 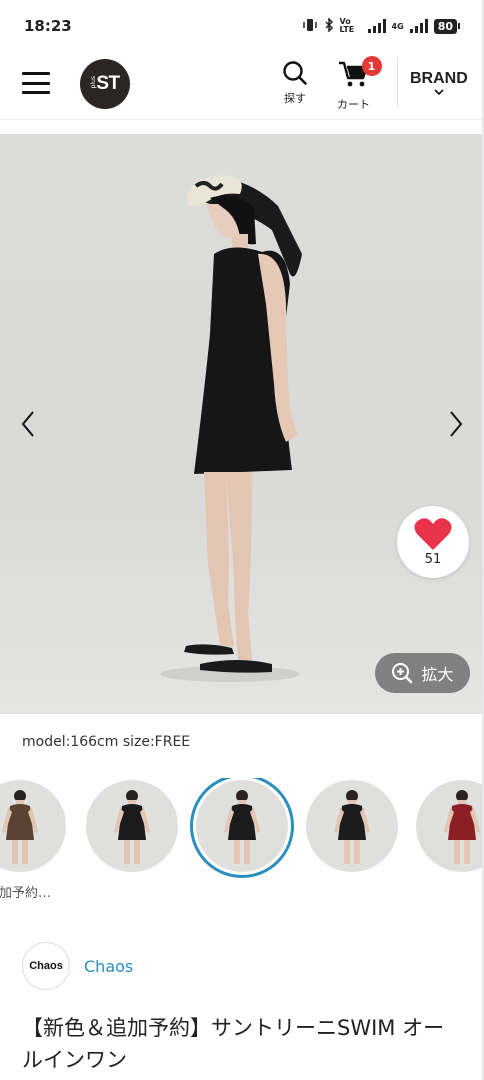 I want to click on logo-sub: plus, so click(x=93, y=82).